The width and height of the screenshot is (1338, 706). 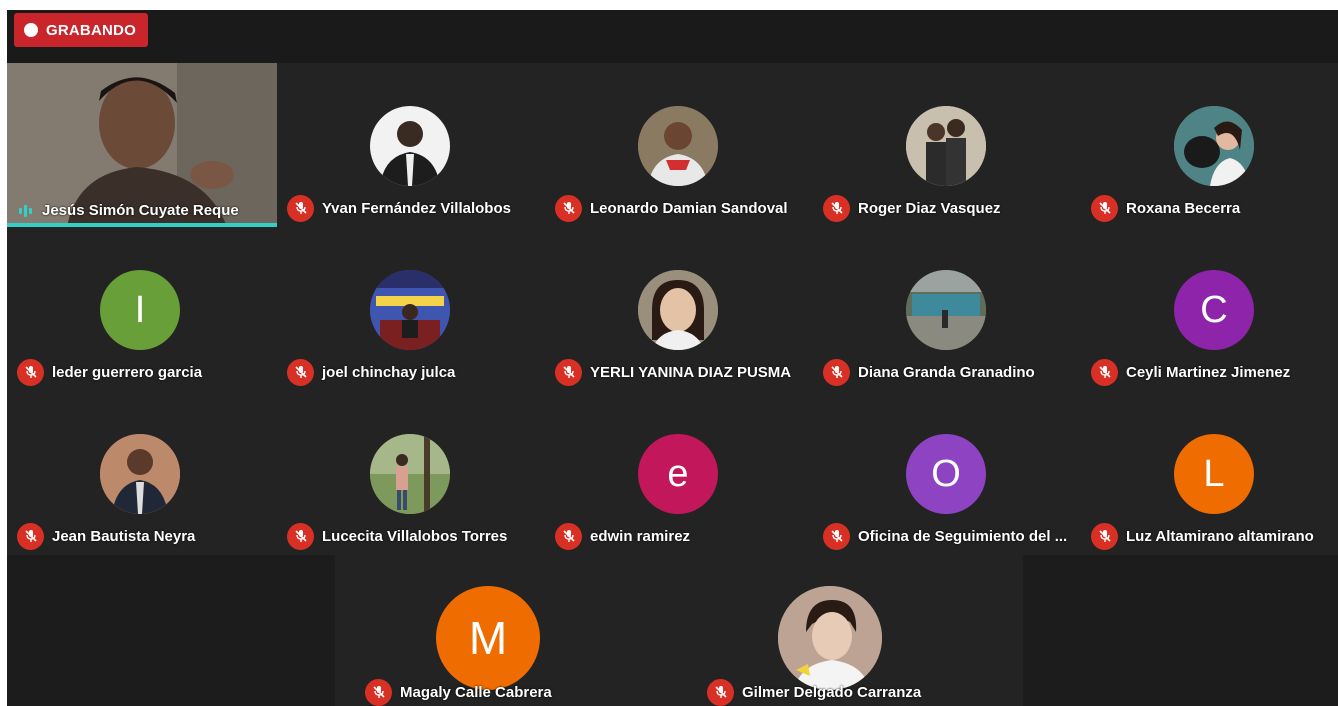 I want to click on participant-tile: Leonardo Damian Sandoval, so click(x=678, y=145).